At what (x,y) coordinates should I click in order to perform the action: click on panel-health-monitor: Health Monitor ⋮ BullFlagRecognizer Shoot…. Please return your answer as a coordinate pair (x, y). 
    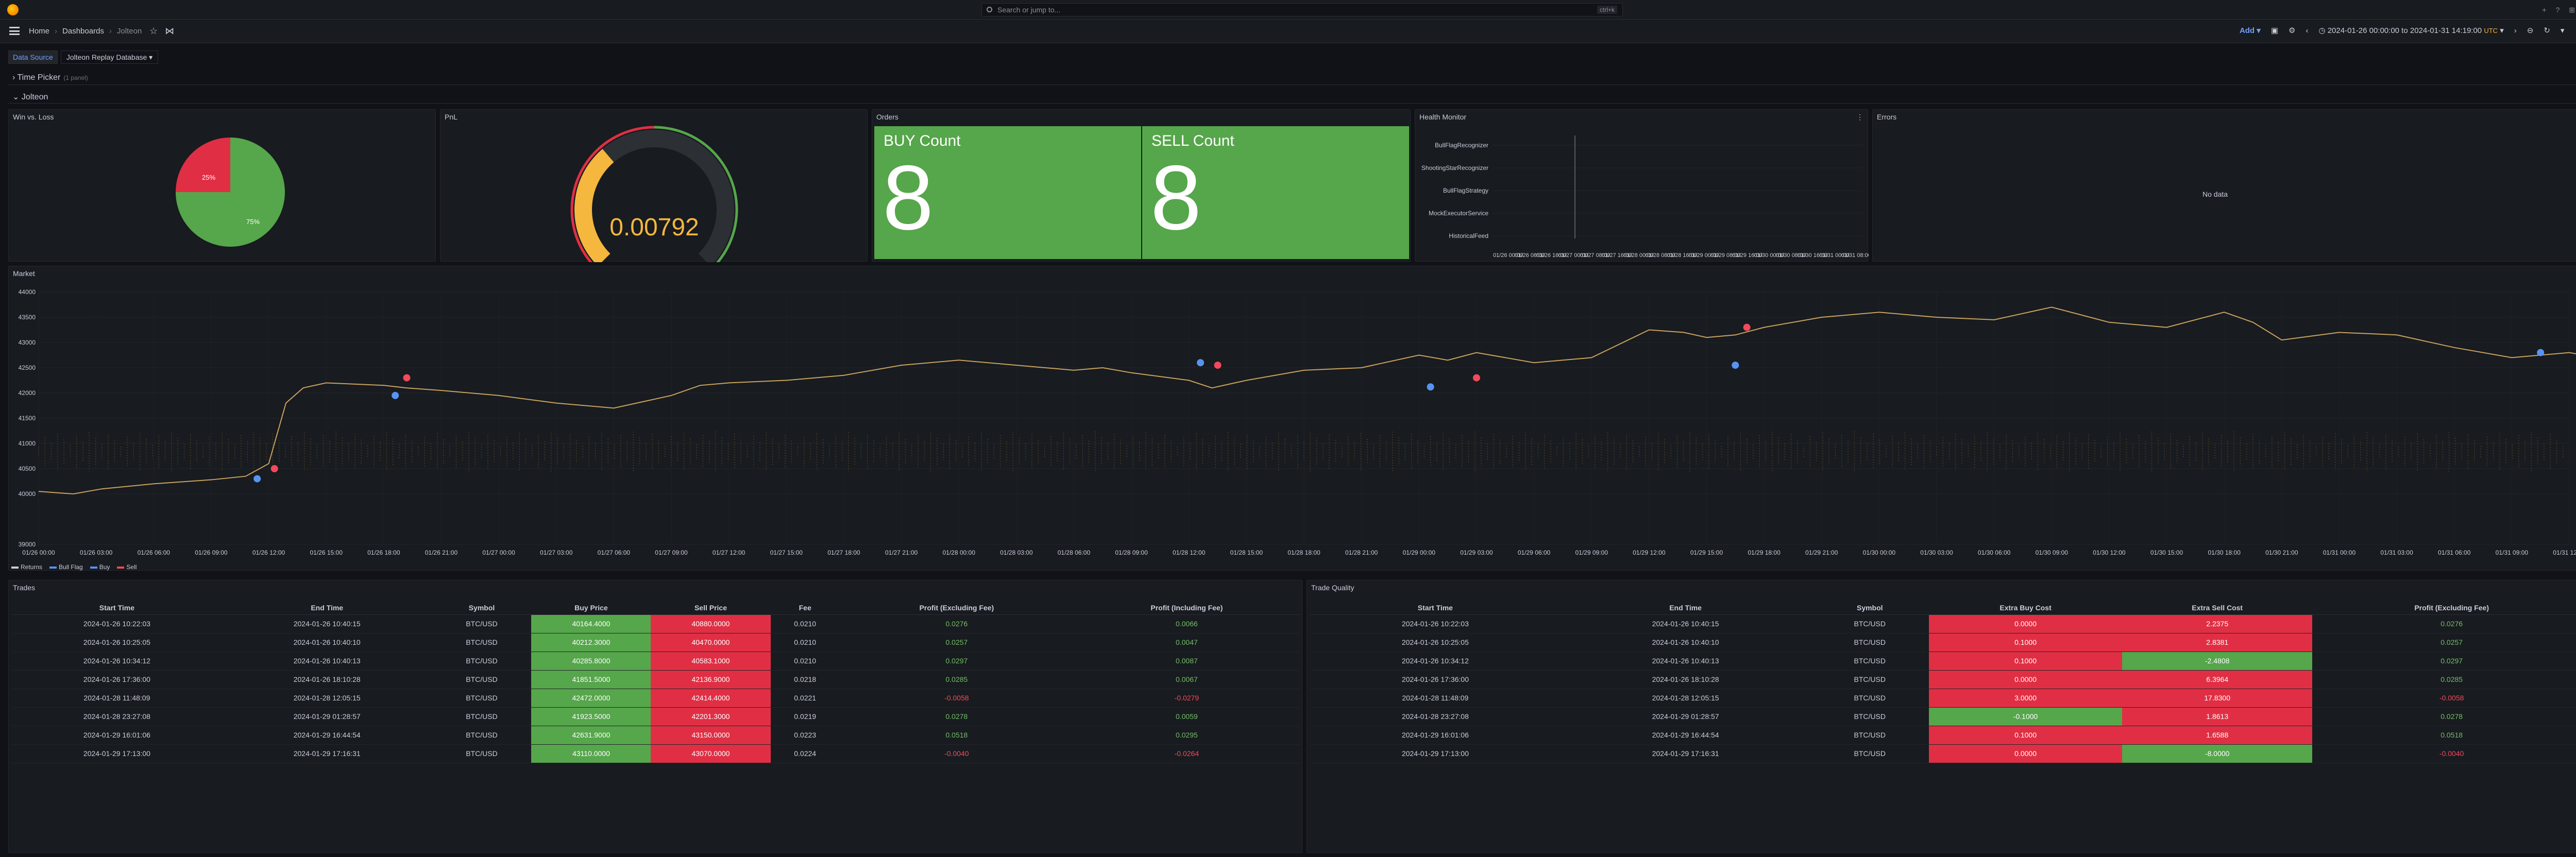
    Looking at the image, I should click on (1642, 185).